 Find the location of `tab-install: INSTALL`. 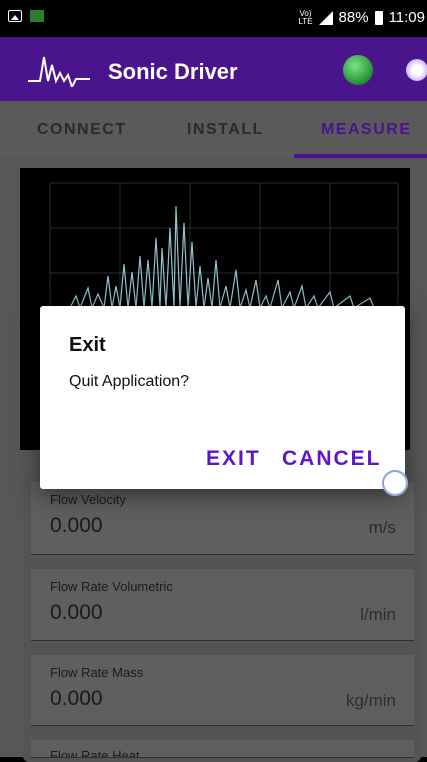

tab-install: INSTALL is located at coordinates (225, 130).